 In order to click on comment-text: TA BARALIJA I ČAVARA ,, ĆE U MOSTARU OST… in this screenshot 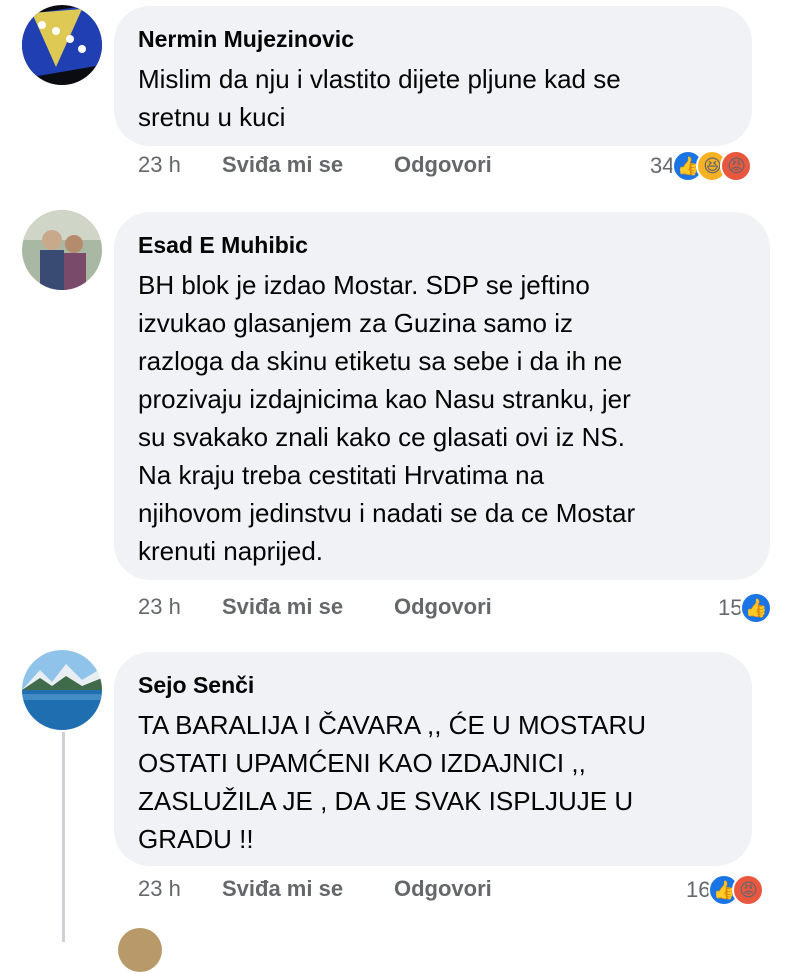, I will do `click(392, 782)`.